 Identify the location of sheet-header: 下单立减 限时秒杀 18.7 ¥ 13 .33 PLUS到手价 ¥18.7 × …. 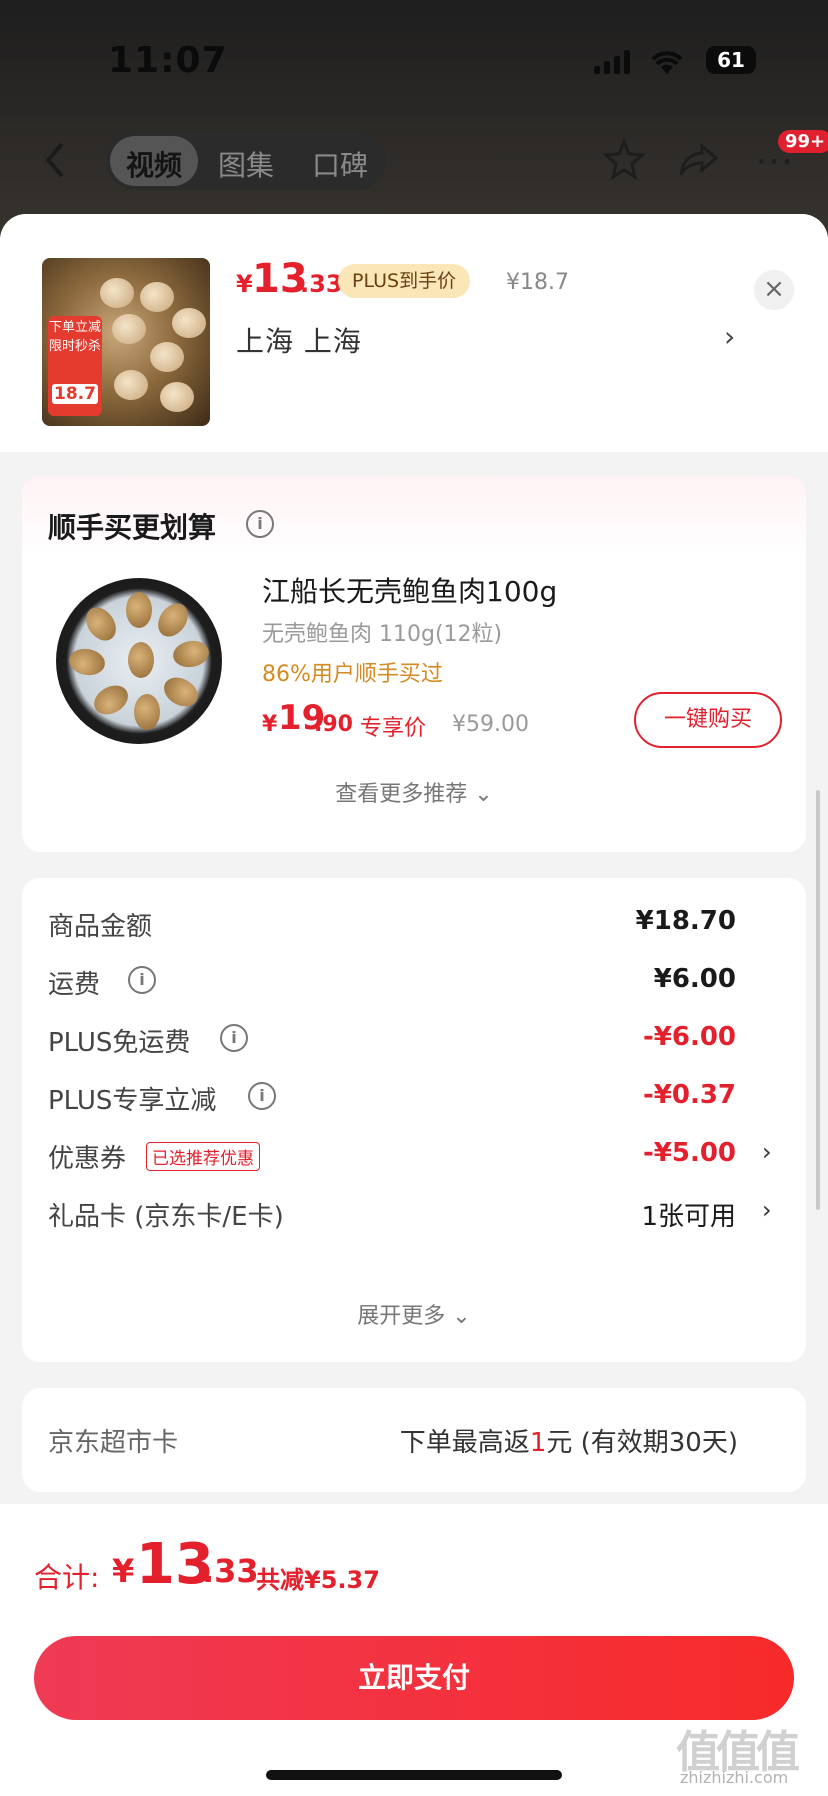
(414, 333).